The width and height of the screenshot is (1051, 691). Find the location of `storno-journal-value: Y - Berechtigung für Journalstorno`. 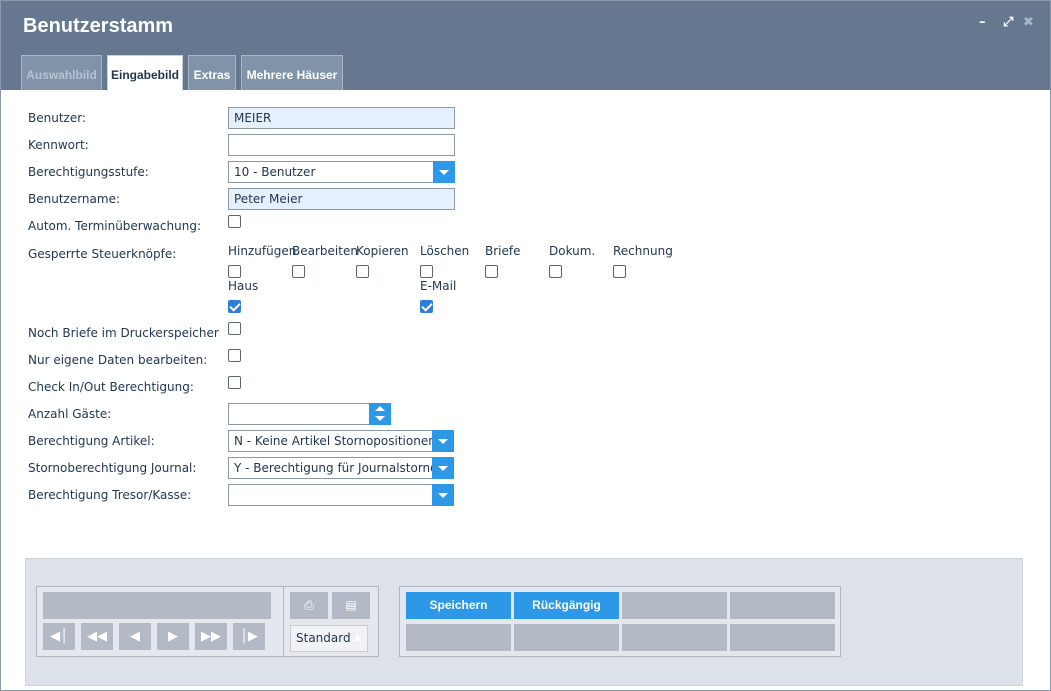

storno-journal-value: Y - Berechtigung für Journalstorno is located at coordinates (336, 468).